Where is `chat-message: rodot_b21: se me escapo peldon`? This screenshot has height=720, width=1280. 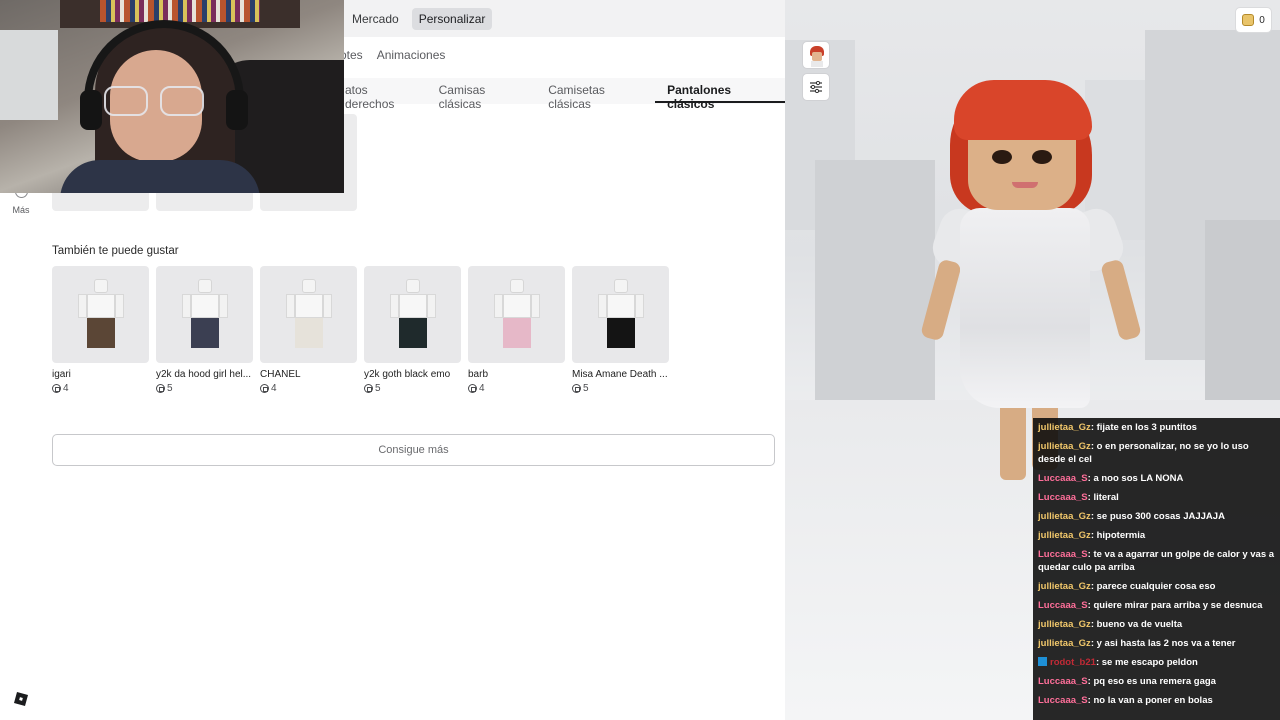 chat-message: rodot_b21: se me escapo peldon is located at coordinates (1156, 662).